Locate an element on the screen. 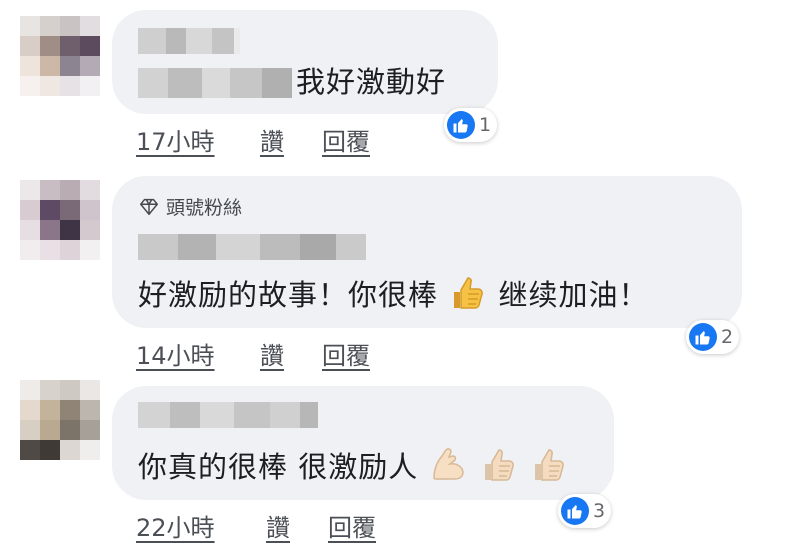 This screenshot has height=558, width=800. reaction-summary: 2 is located at coordinates (713, 337).